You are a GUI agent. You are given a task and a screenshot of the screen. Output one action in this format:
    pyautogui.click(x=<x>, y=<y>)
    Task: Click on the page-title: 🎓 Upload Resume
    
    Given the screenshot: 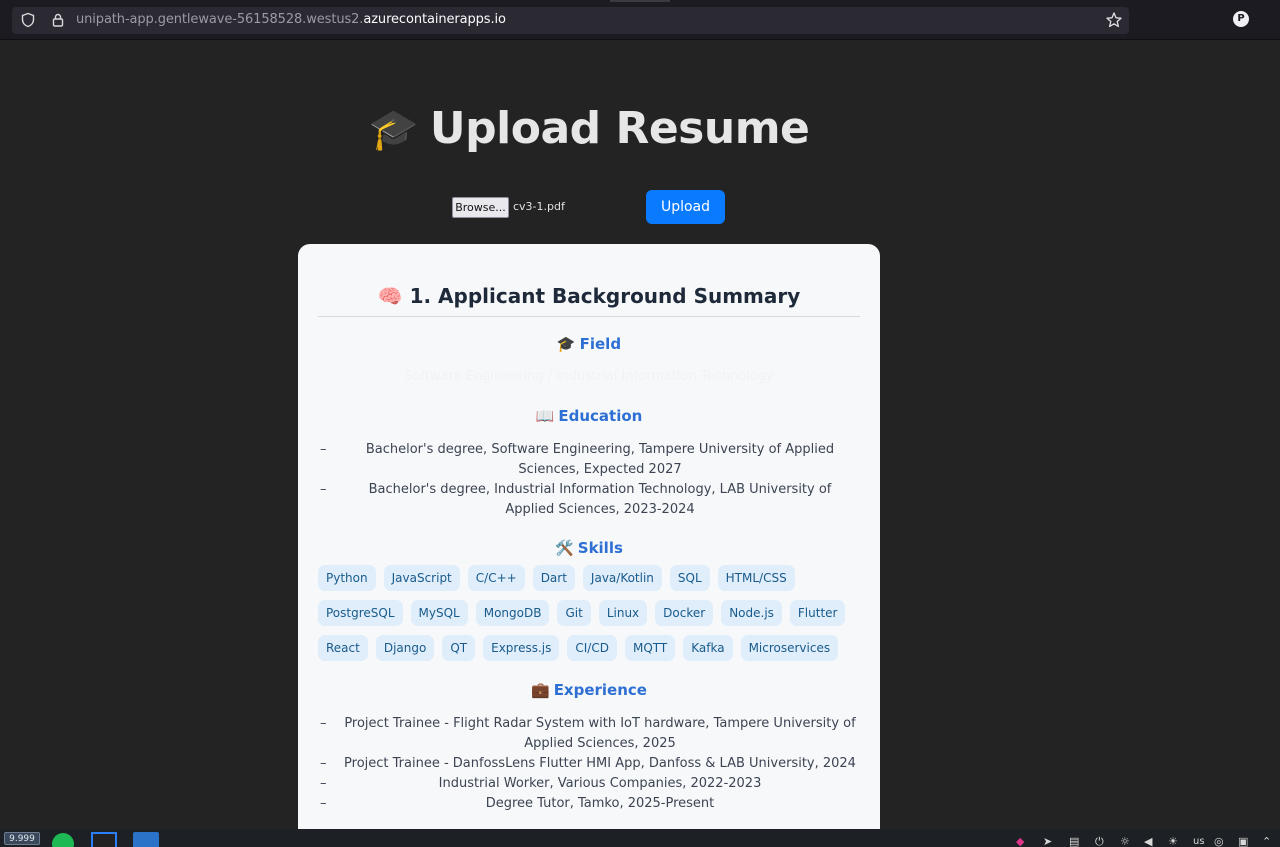 What is the action you would take?
    pyautogui.click(x=589, y=128)
    